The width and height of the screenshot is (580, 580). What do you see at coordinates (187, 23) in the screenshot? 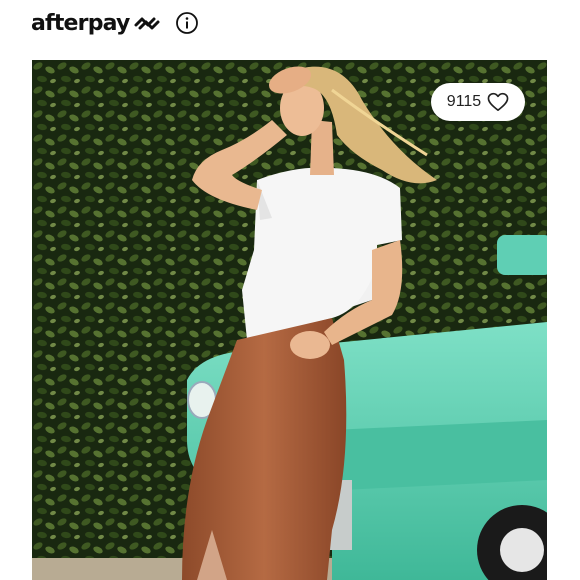
I see `info-icon` at bounding box center [187, 23].